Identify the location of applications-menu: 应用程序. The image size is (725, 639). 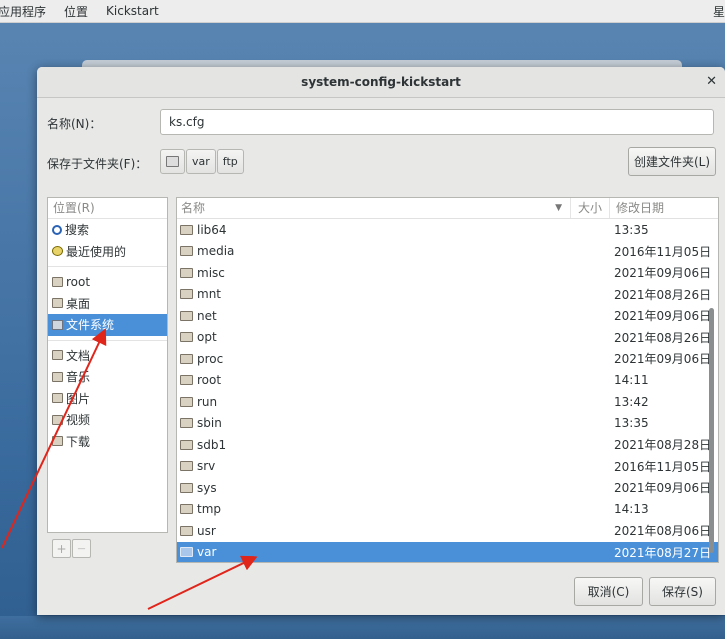
(27, 11).